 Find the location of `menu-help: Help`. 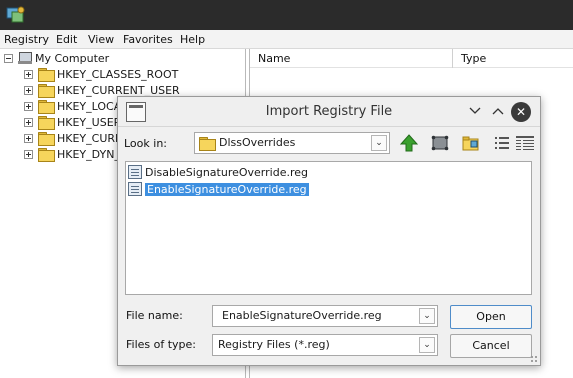

menu-help: Help is located at coordinates (192, 39).